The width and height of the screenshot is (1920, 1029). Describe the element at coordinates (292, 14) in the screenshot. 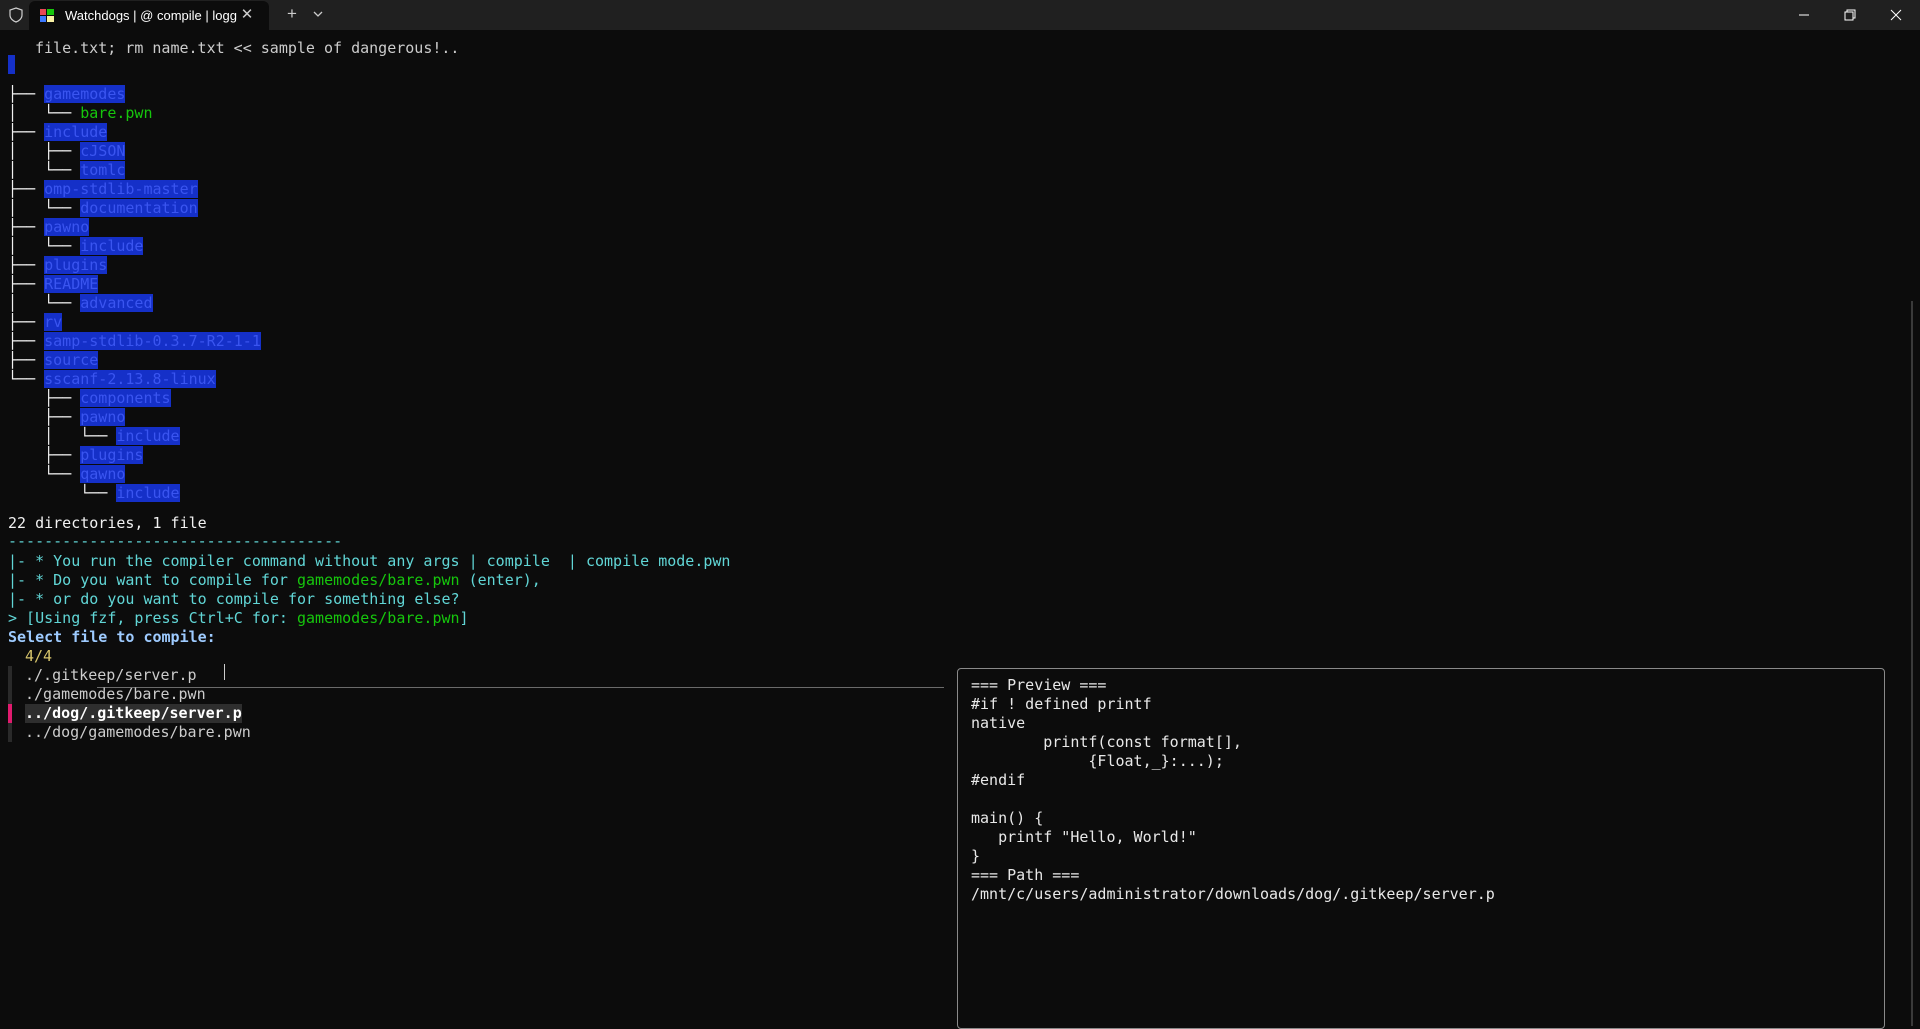

I see `new-tab-button: +` at that location.